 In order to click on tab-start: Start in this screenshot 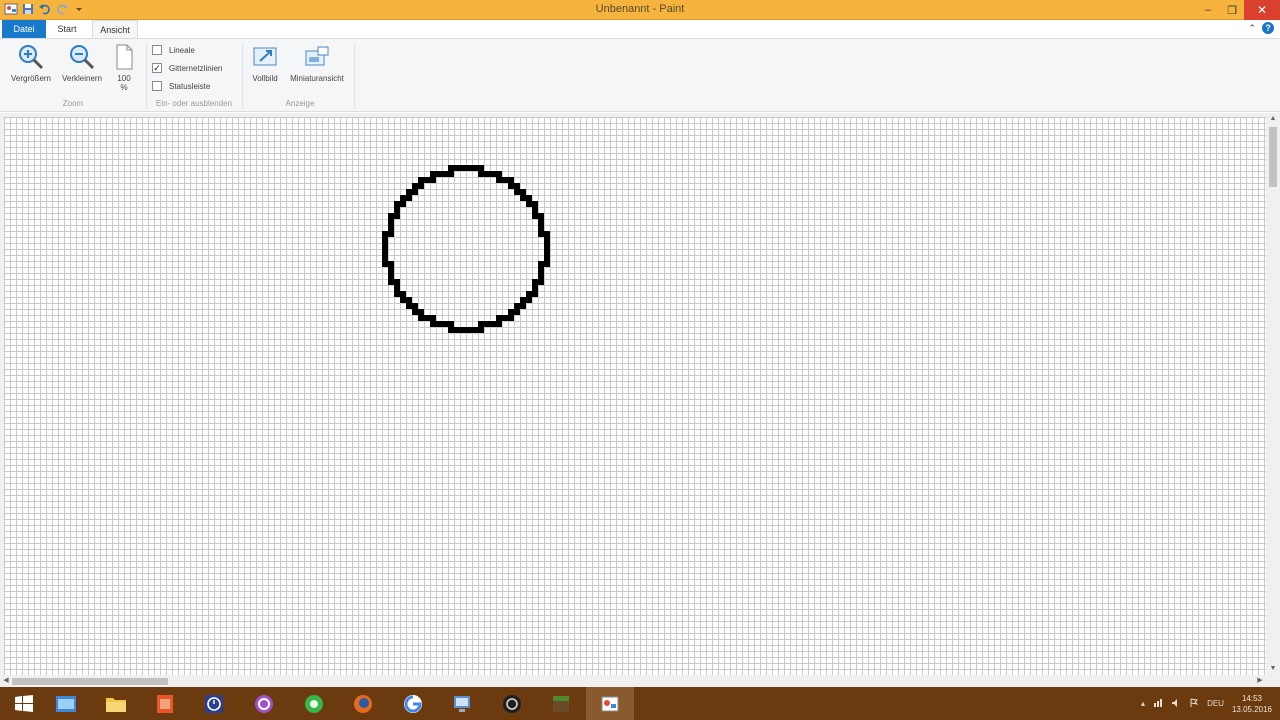, I will do `click(67, 29)`.